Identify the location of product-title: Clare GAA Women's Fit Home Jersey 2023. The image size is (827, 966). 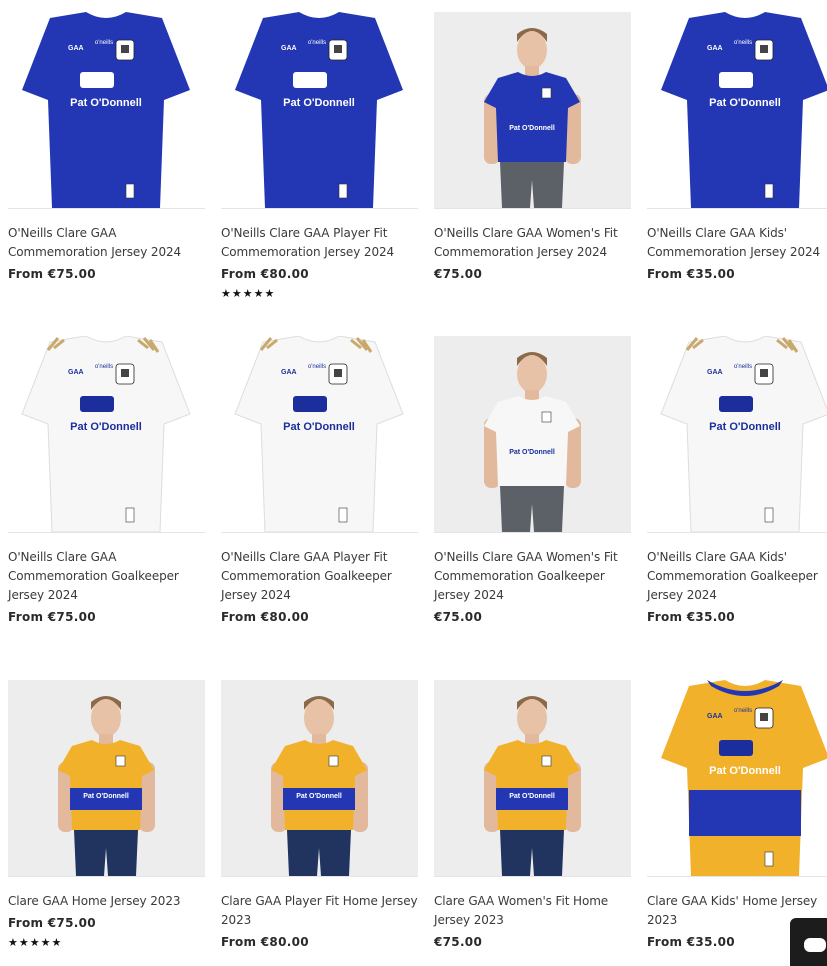
(532, 911).